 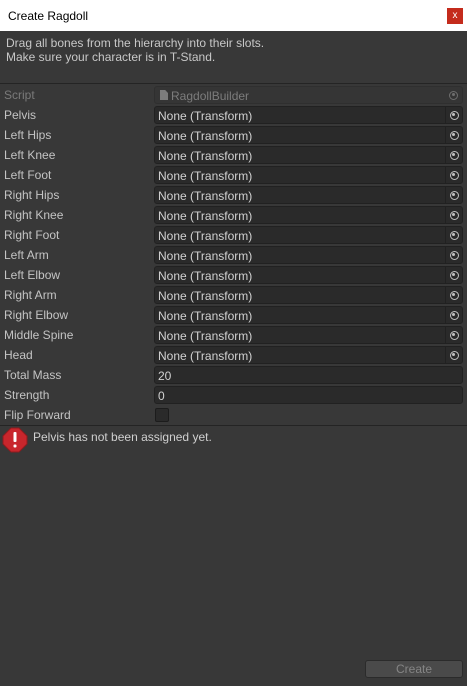 What do you see at coordinates (34, 215) in the screenshot?
I see `bone-label: Right Knee` at bounding box center [34, 215].